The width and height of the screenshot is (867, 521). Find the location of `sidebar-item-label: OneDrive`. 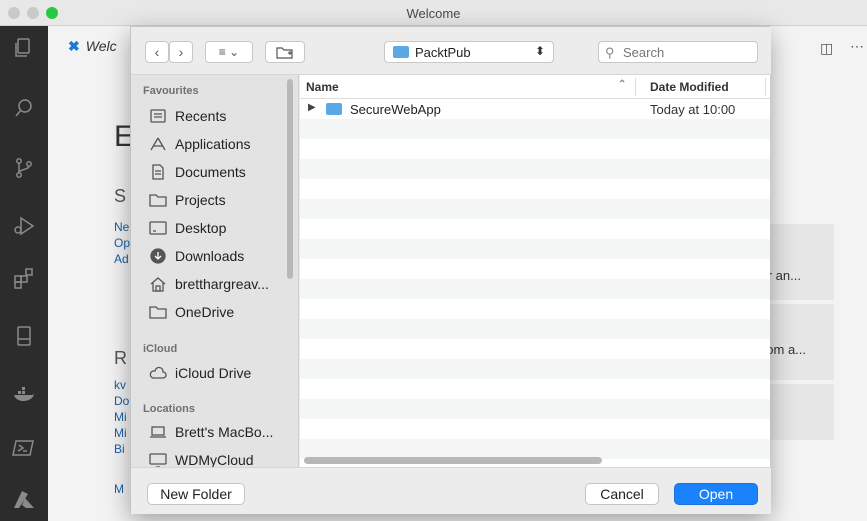

sidebar-item-label: OneDrive is located at coordinates (205, 312).